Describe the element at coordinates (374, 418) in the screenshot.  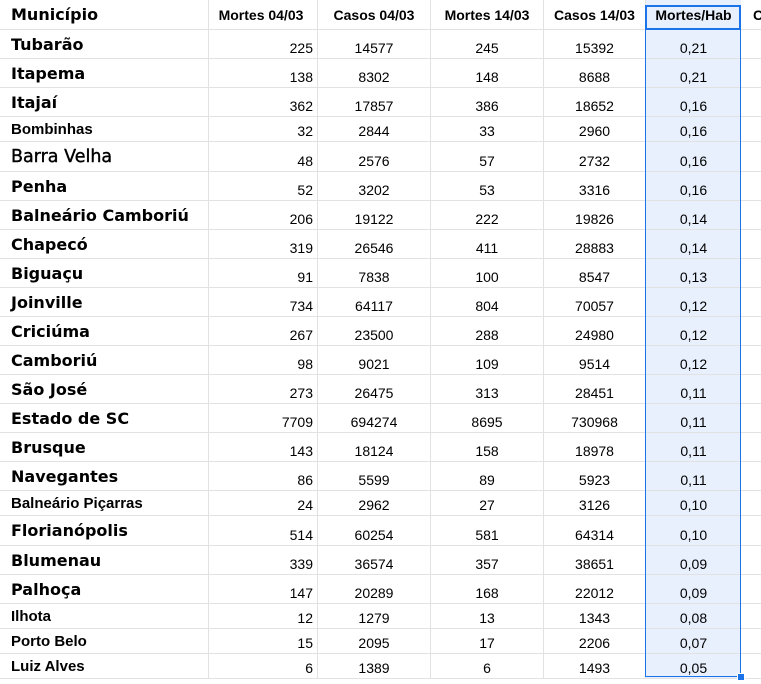
I see `cell-casos-0403: 694274` at that location.